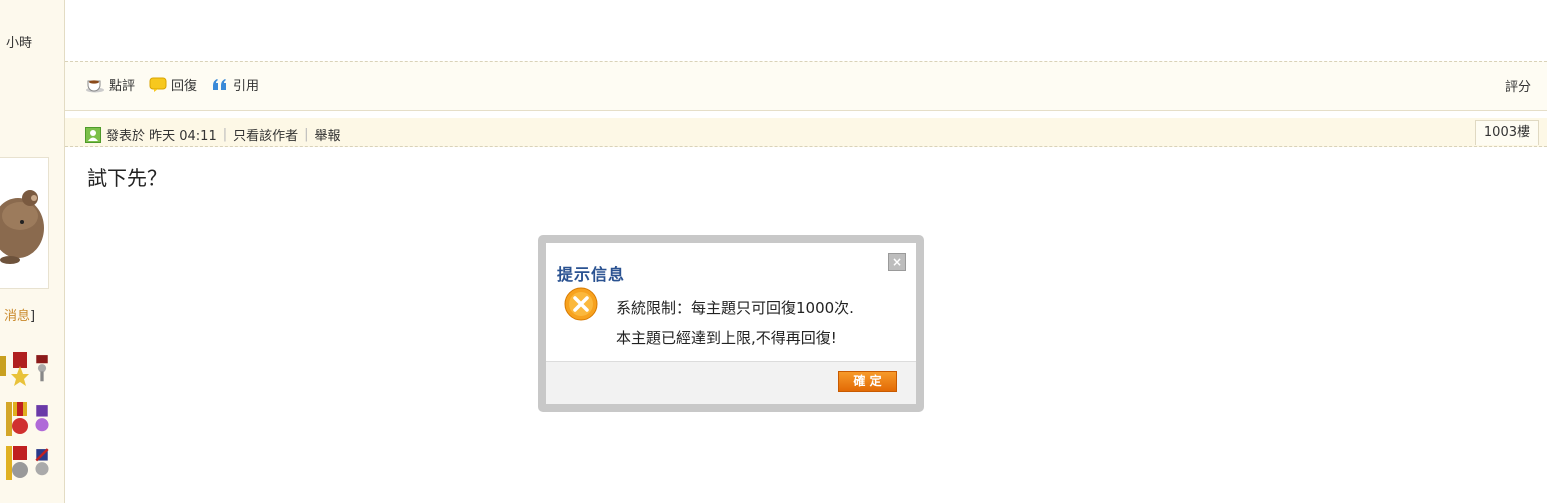  I want to click on dialog-message: 系統限制：每主題只可回復1000次. 本主題已經達到上限,不得再回復!, so click(735, 323).